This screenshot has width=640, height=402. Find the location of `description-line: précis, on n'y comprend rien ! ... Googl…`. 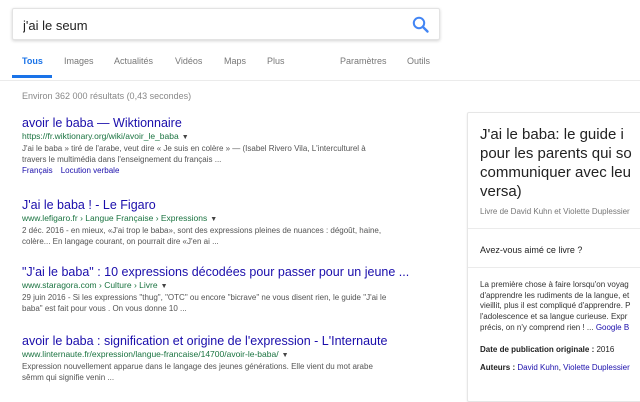

description-line: précis, on n'y comprend rien ! ... Googl… is located at coordinates (555, 327).